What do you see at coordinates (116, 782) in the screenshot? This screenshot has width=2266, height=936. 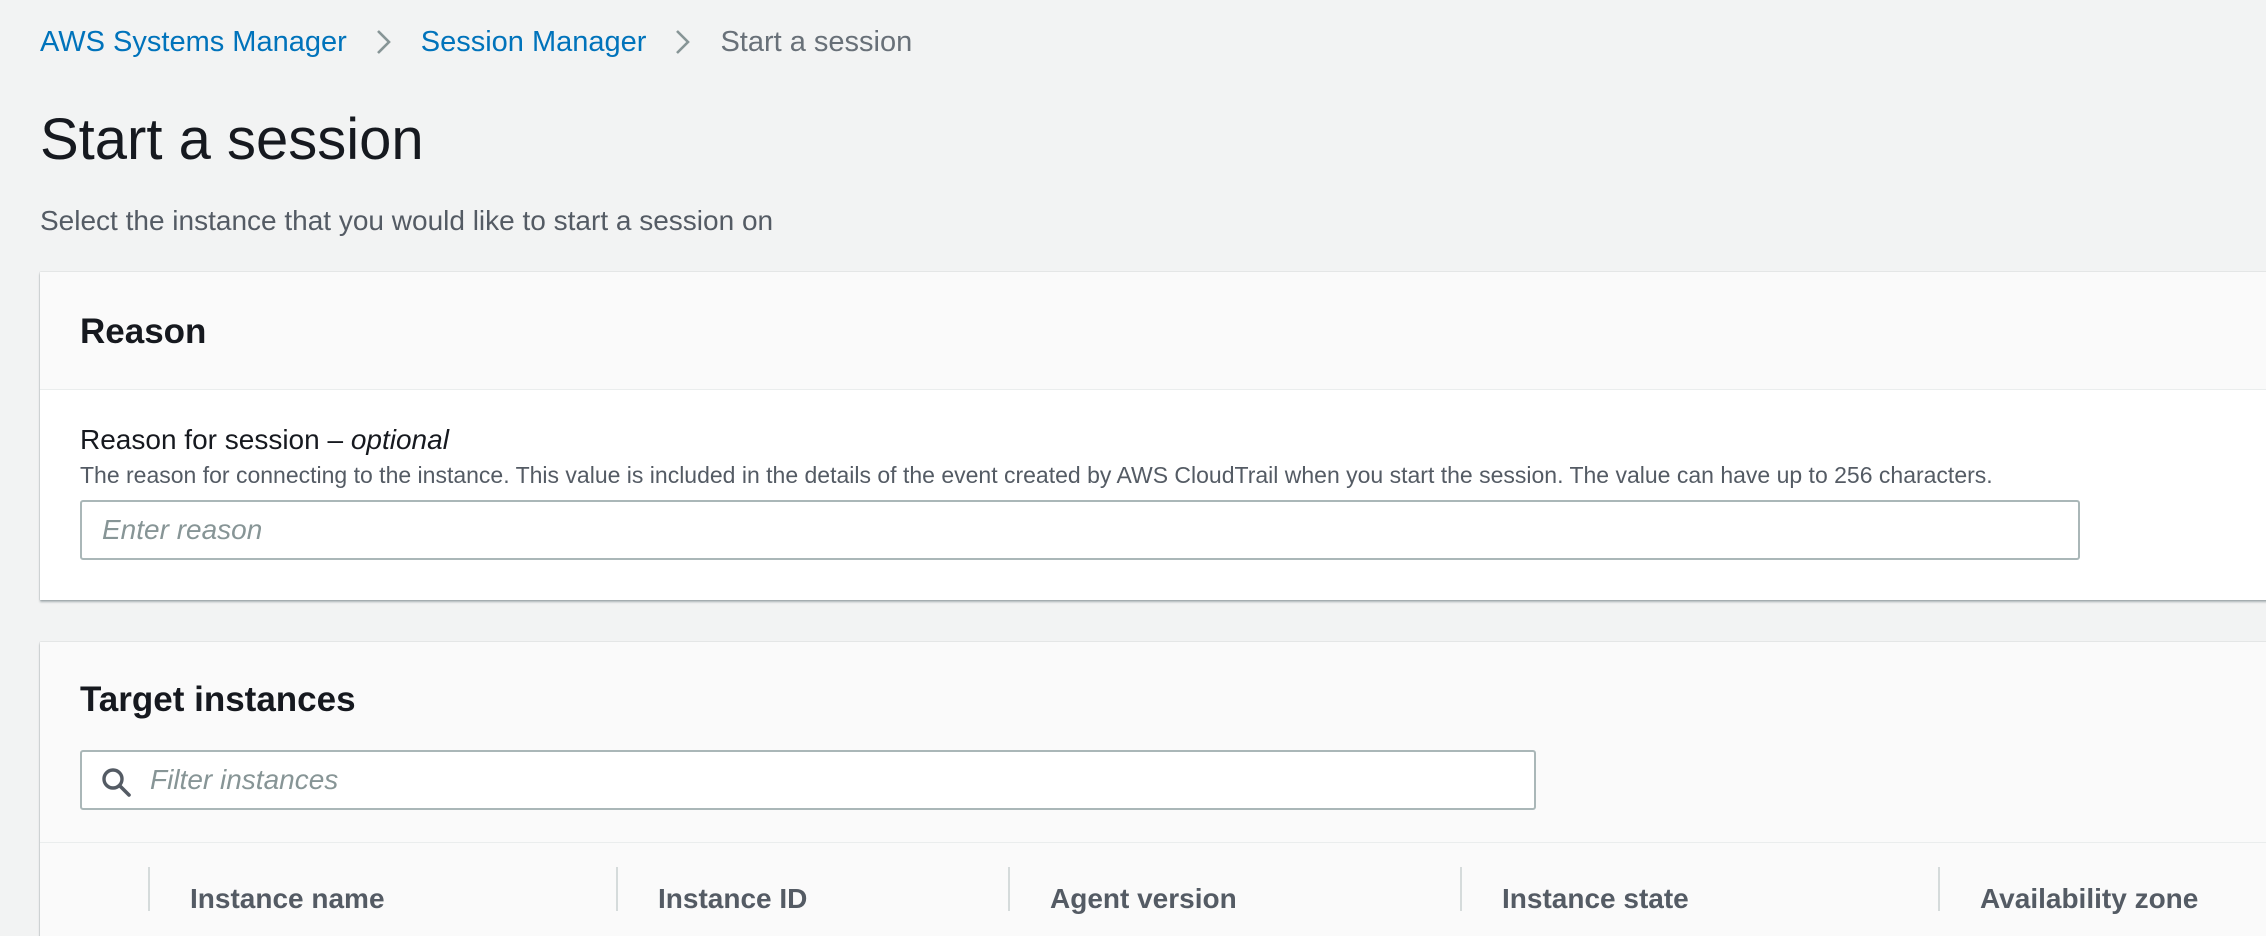 I see `search-icon` at bounding box center [116, 782].